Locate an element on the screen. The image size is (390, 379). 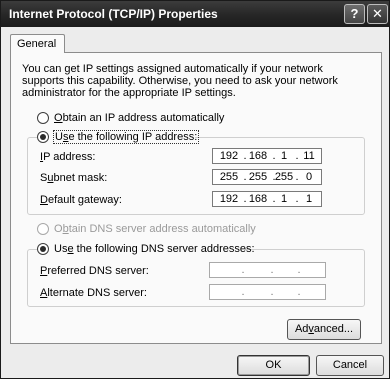
use-following-dns-label: Use the following DNS server addresses: is located at coordinates (154, 249).